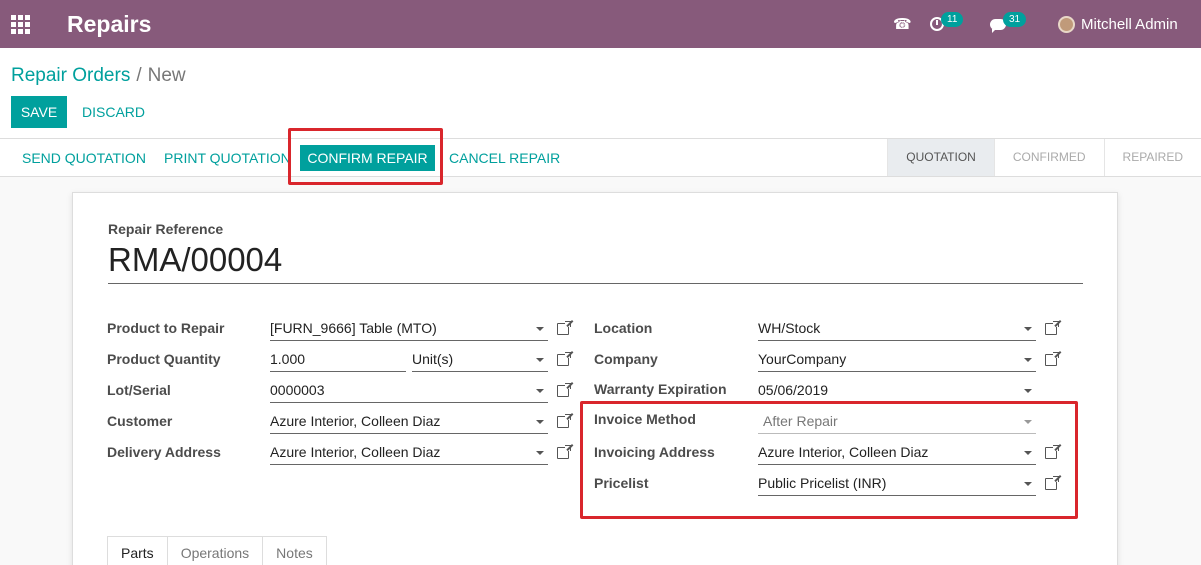 The image size is (1201, 565). What do you see at coordinates (84, 158) in the screenshot?
I see `send-quotation-button: SEND QUOTATION` at bounding box center [84, 158].